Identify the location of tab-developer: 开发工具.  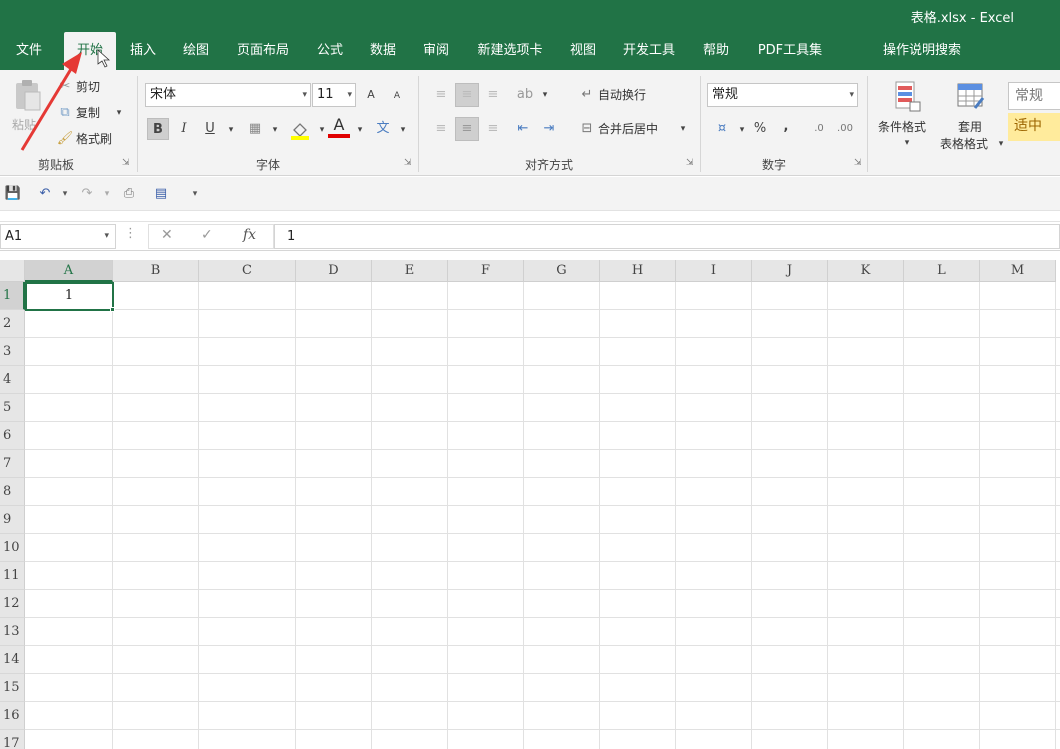
(649, 51).